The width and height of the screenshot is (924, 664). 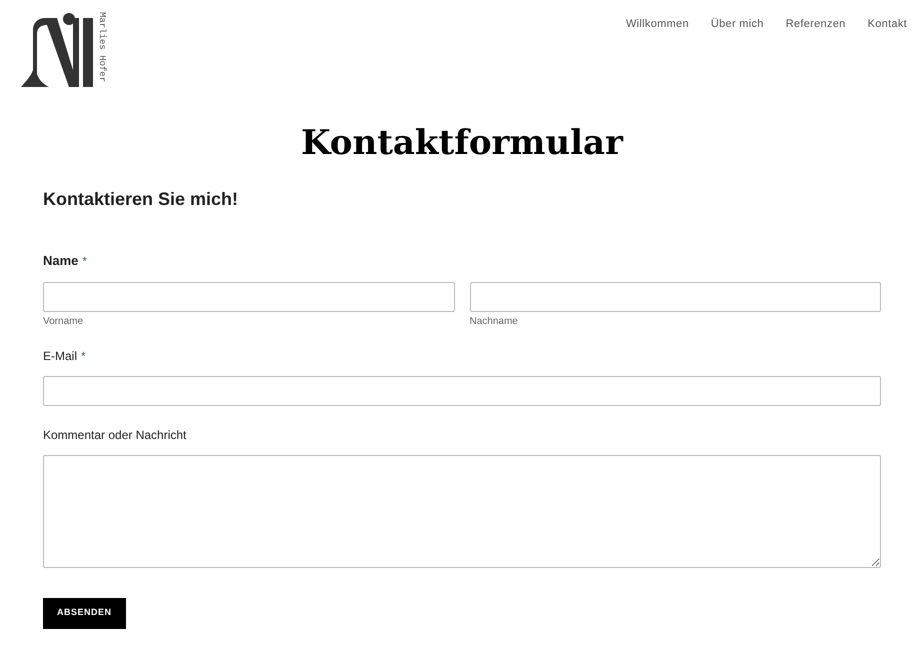 What do you see at coordinates (462, 391) in the screenshot?
I see `email-field` at bounding box center [462, 391].